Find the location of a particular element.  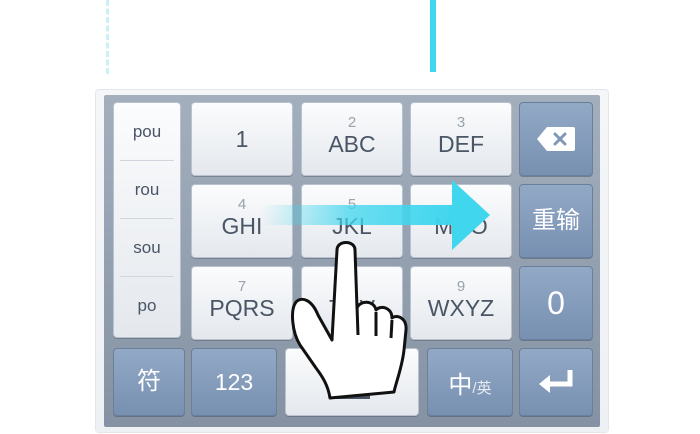

candidate-item: po is located at coordinates (147, 305).